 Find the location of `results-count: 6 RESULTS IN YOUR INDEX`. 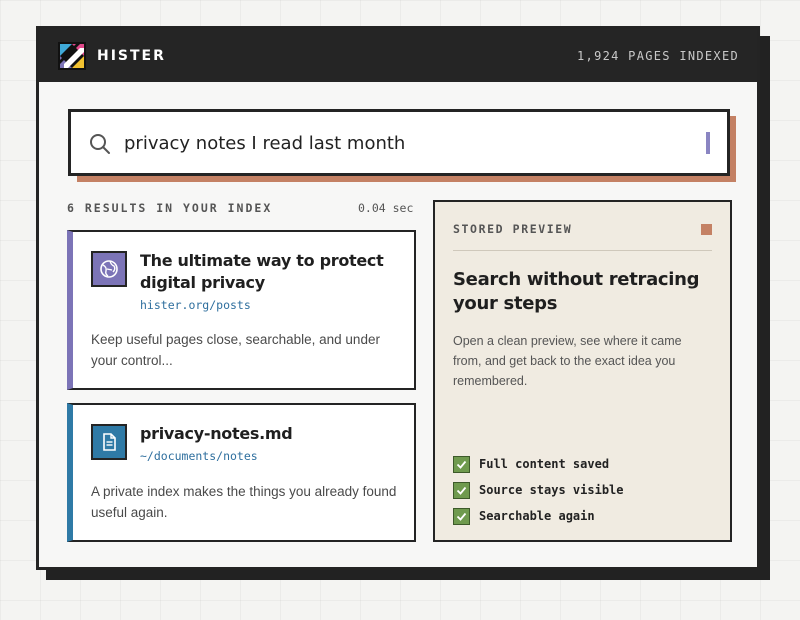

results-count: 6 RESULTS IN YOUR INDEX is located at coordinates (170, 208).